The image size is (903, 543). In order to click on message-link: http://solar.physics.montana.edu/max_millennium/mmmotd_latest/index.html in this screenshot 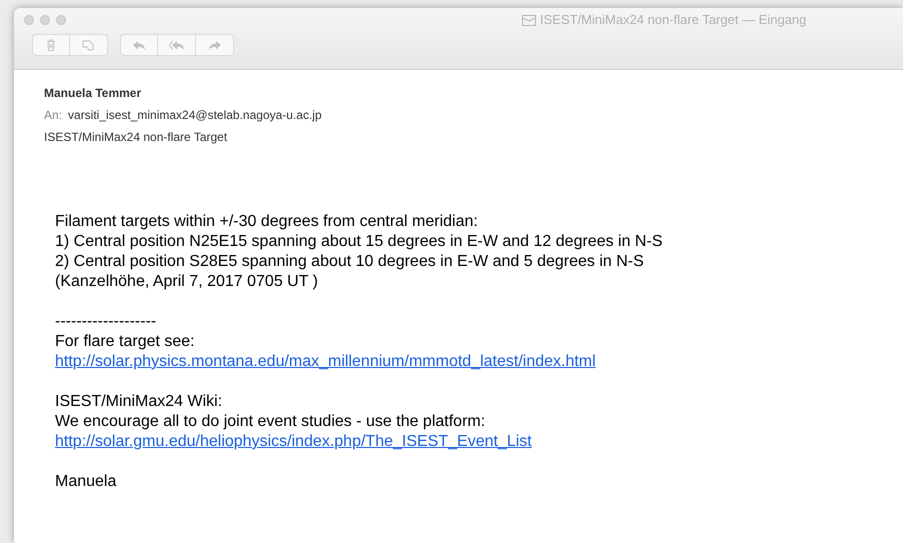, I will do `click(325, 362)`.